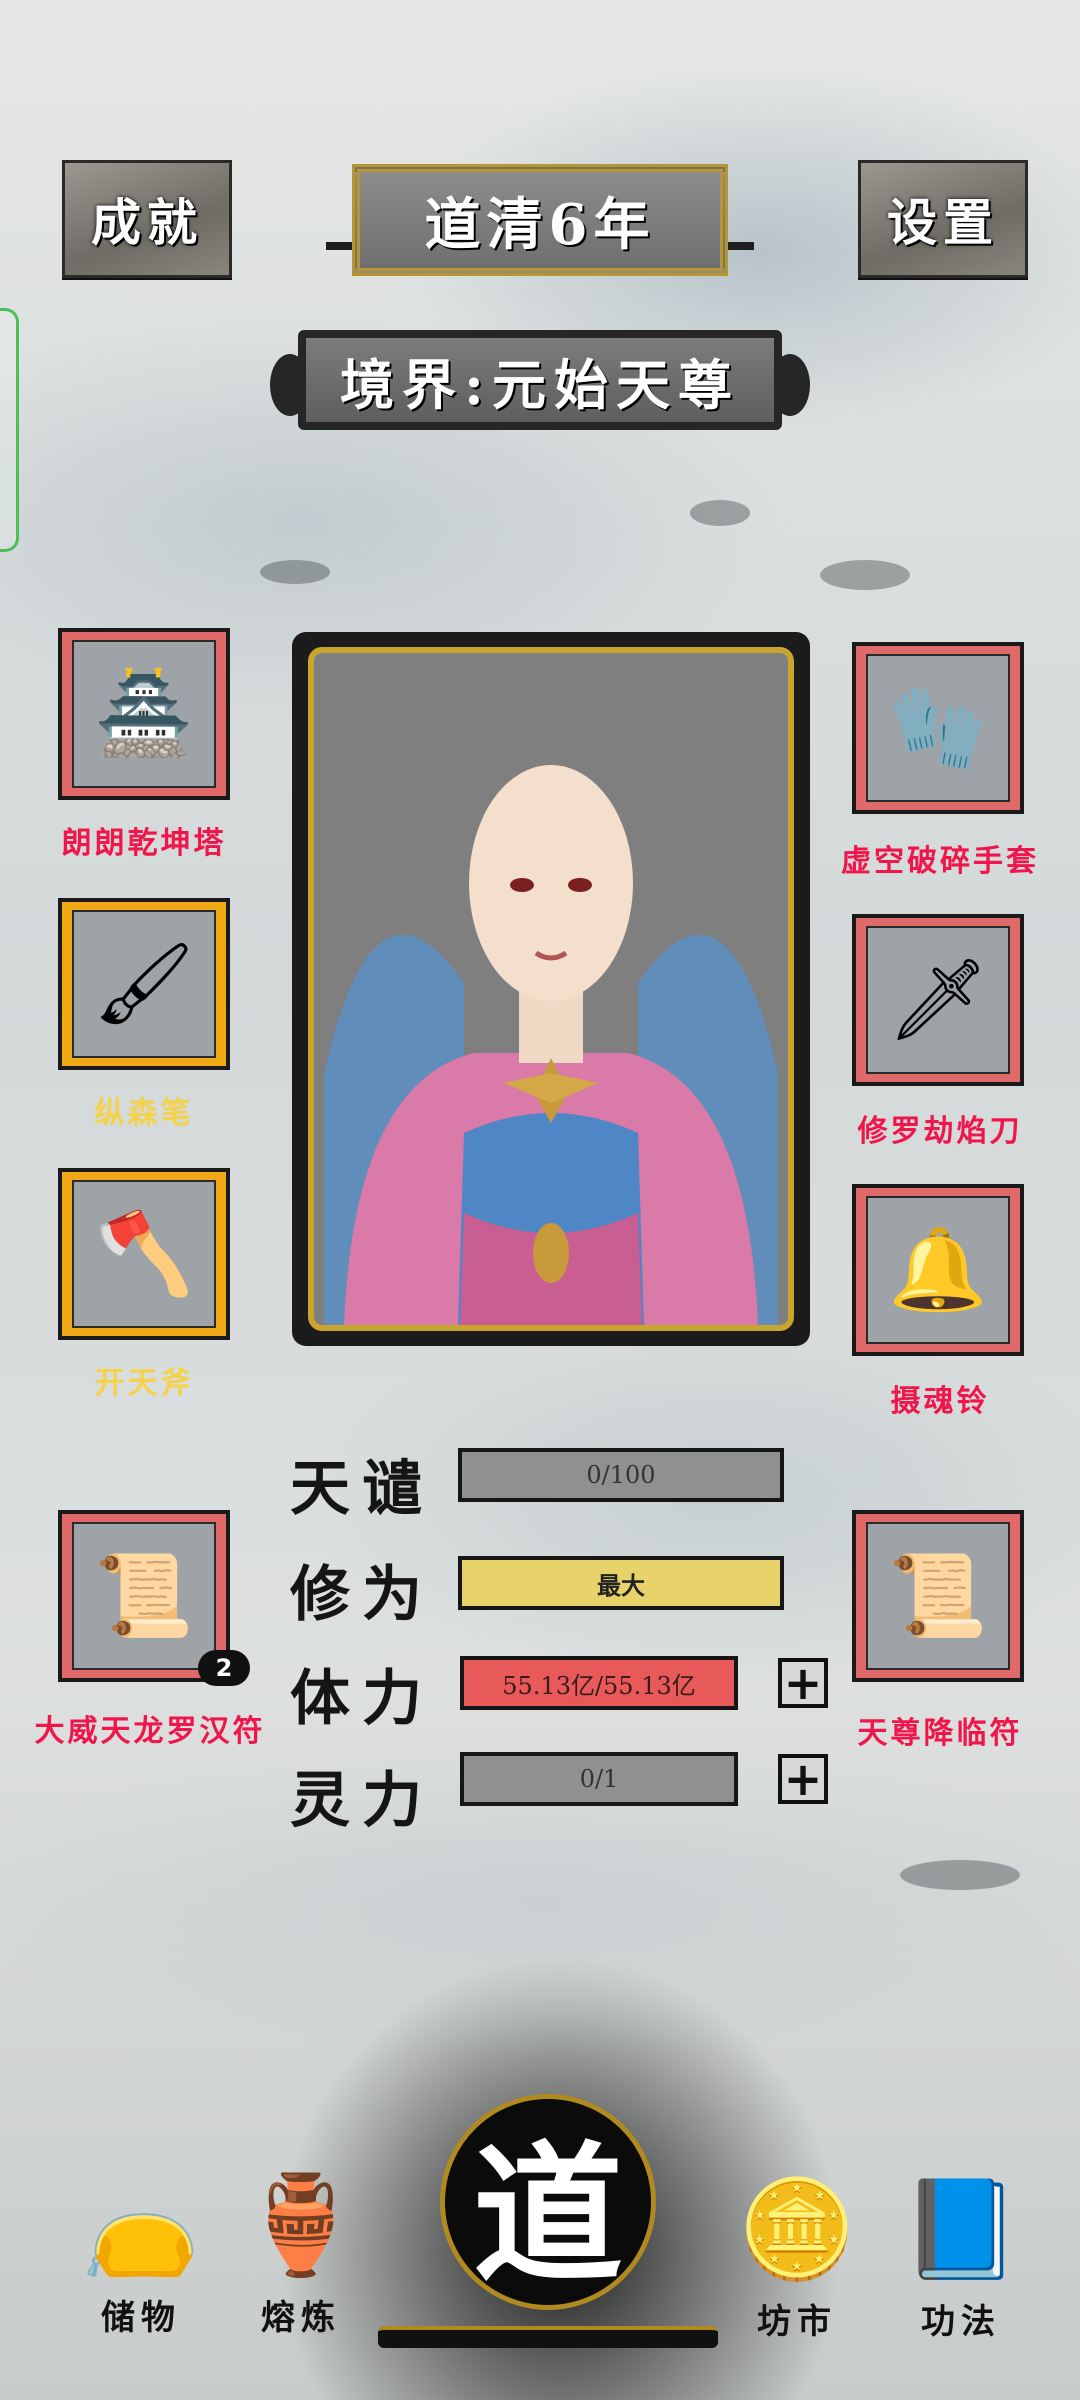  Describe the element at coordinates (803, 1779) in the screenshot. I see `lingli-plus-button: +` at that location.